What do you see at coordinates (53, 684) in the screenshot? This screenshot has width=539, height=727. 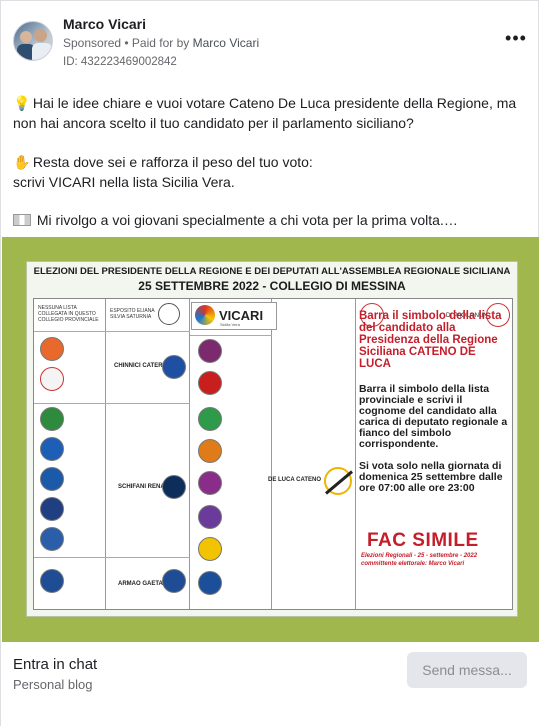 I see `footer-subtitle: Personal blog` at bounding box center [53, 684].